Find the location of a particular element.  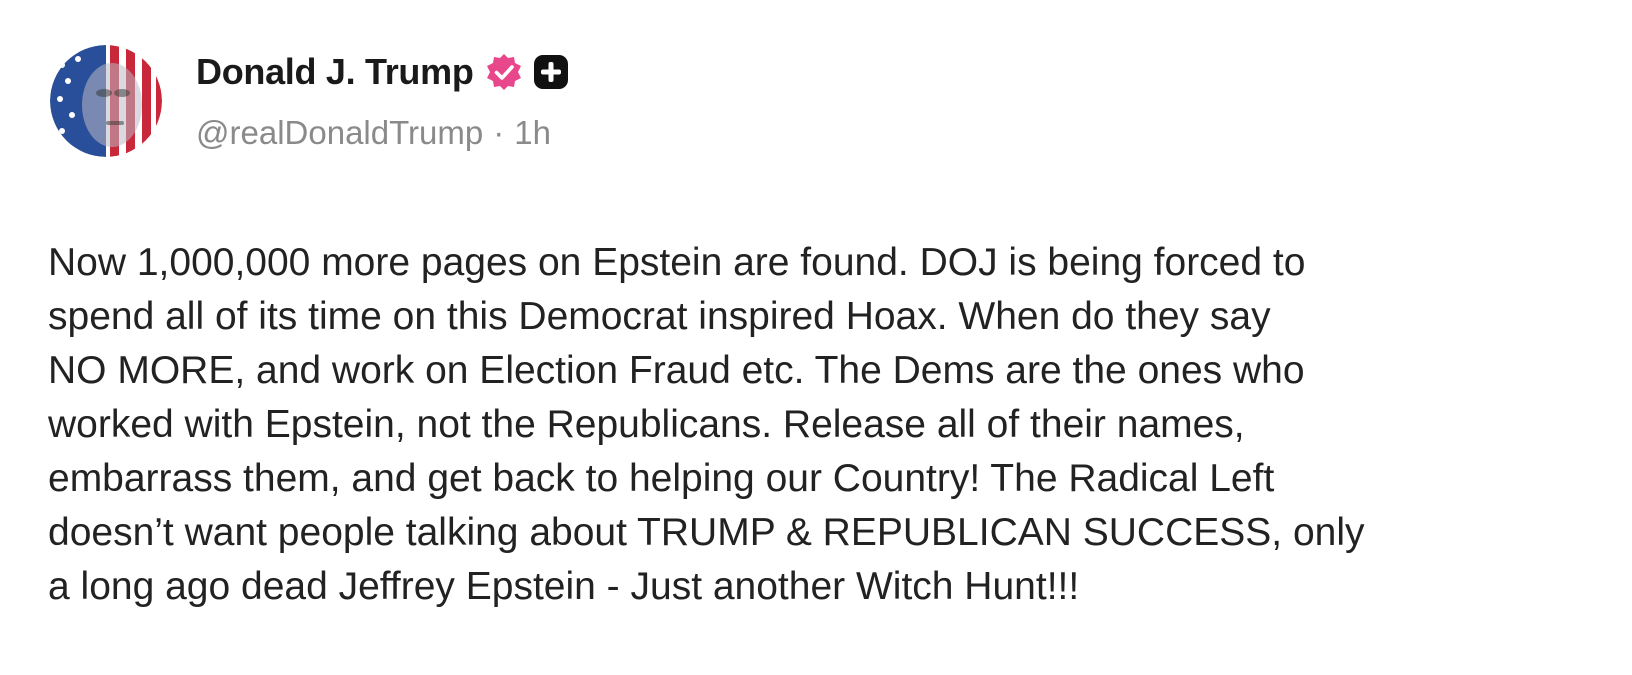

author-name-row: Donald J. Trump is located at coordinates (383, 72).